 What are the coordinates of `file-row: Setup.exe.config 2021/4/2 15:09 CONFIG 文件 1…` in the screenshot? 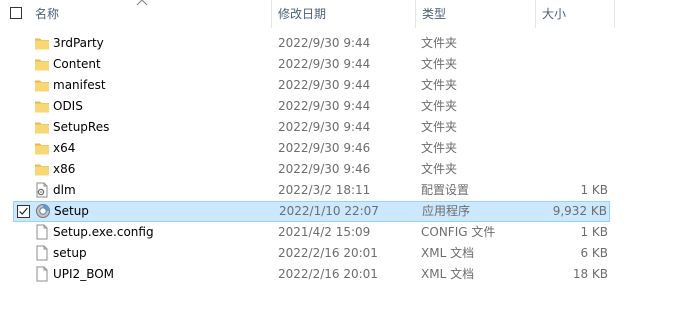 It's located at (311, 232).